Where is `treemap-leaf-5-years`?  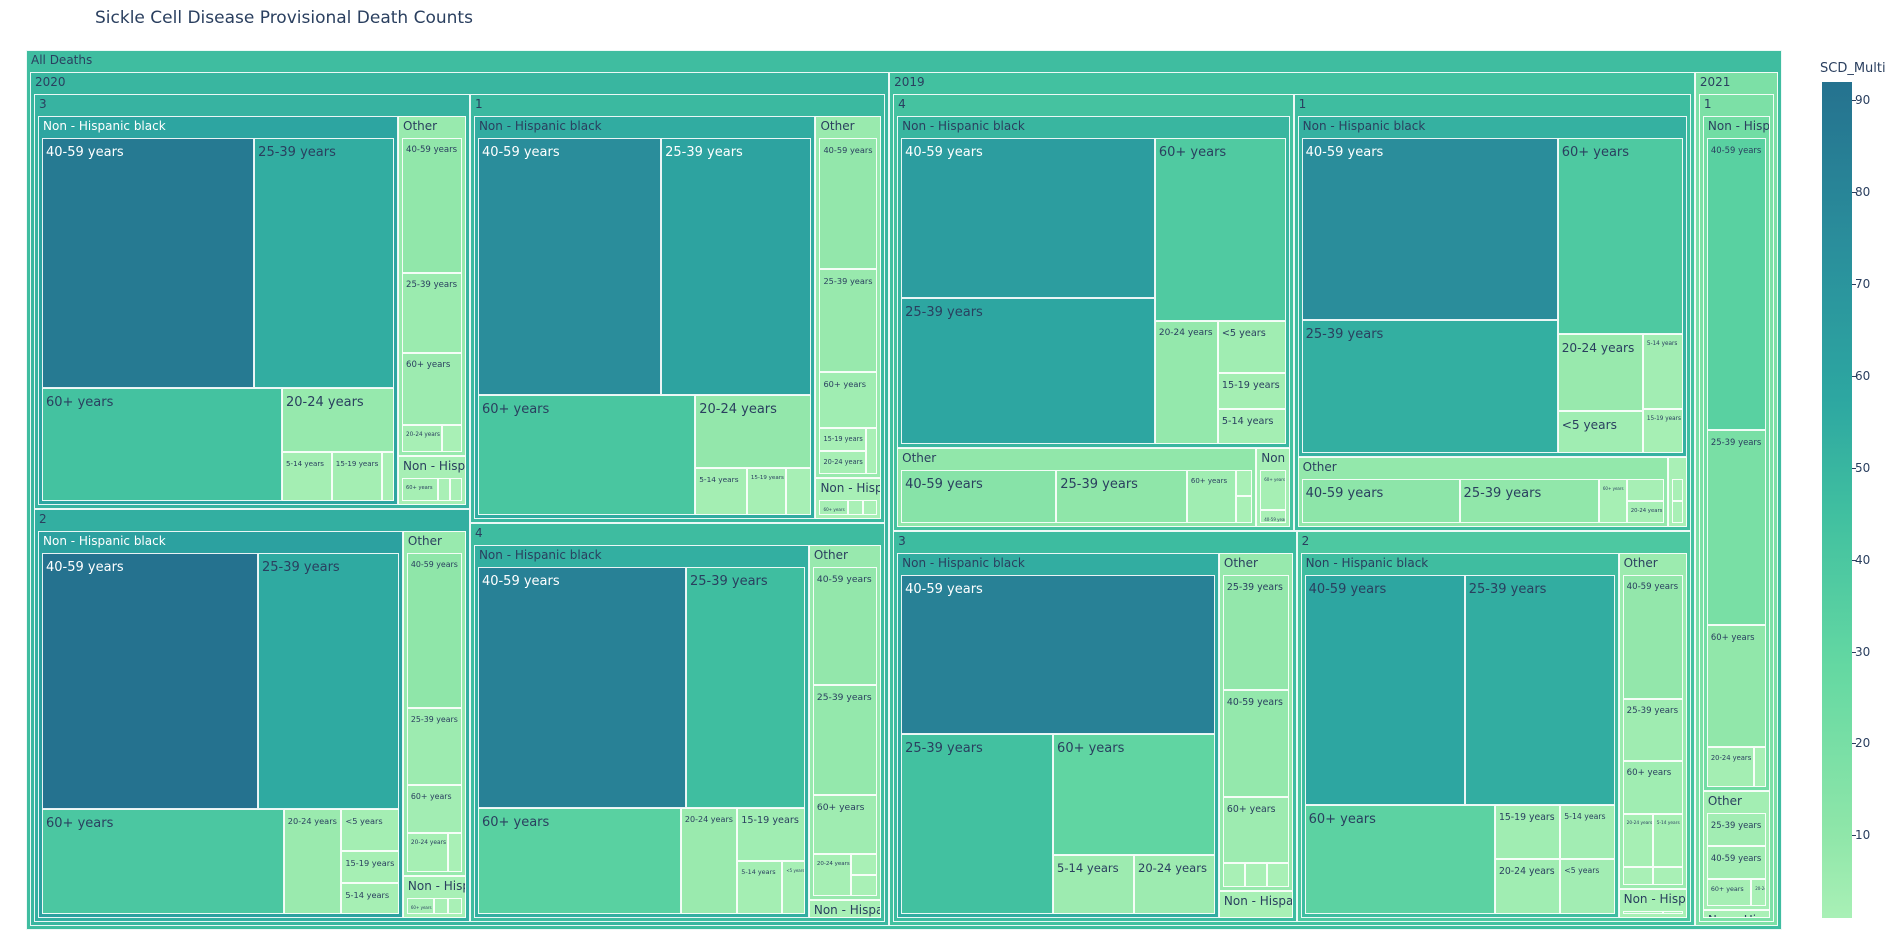
treemap-leaf-5-years is located at coordinates (388, 476).